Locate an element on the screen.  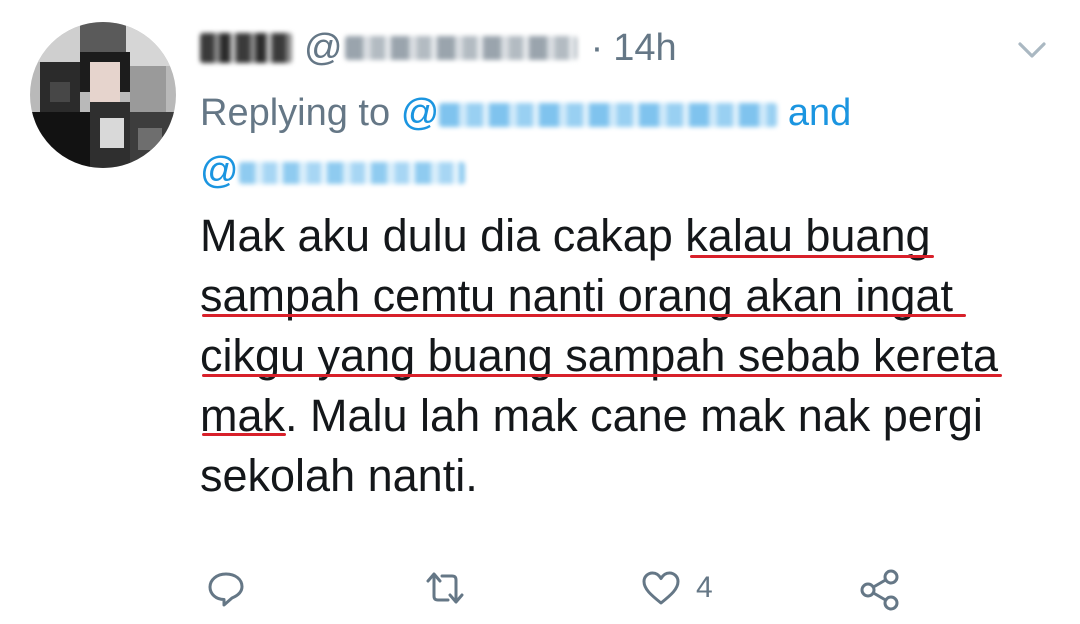
handle-at: @ is located at coordinates (323, 47).